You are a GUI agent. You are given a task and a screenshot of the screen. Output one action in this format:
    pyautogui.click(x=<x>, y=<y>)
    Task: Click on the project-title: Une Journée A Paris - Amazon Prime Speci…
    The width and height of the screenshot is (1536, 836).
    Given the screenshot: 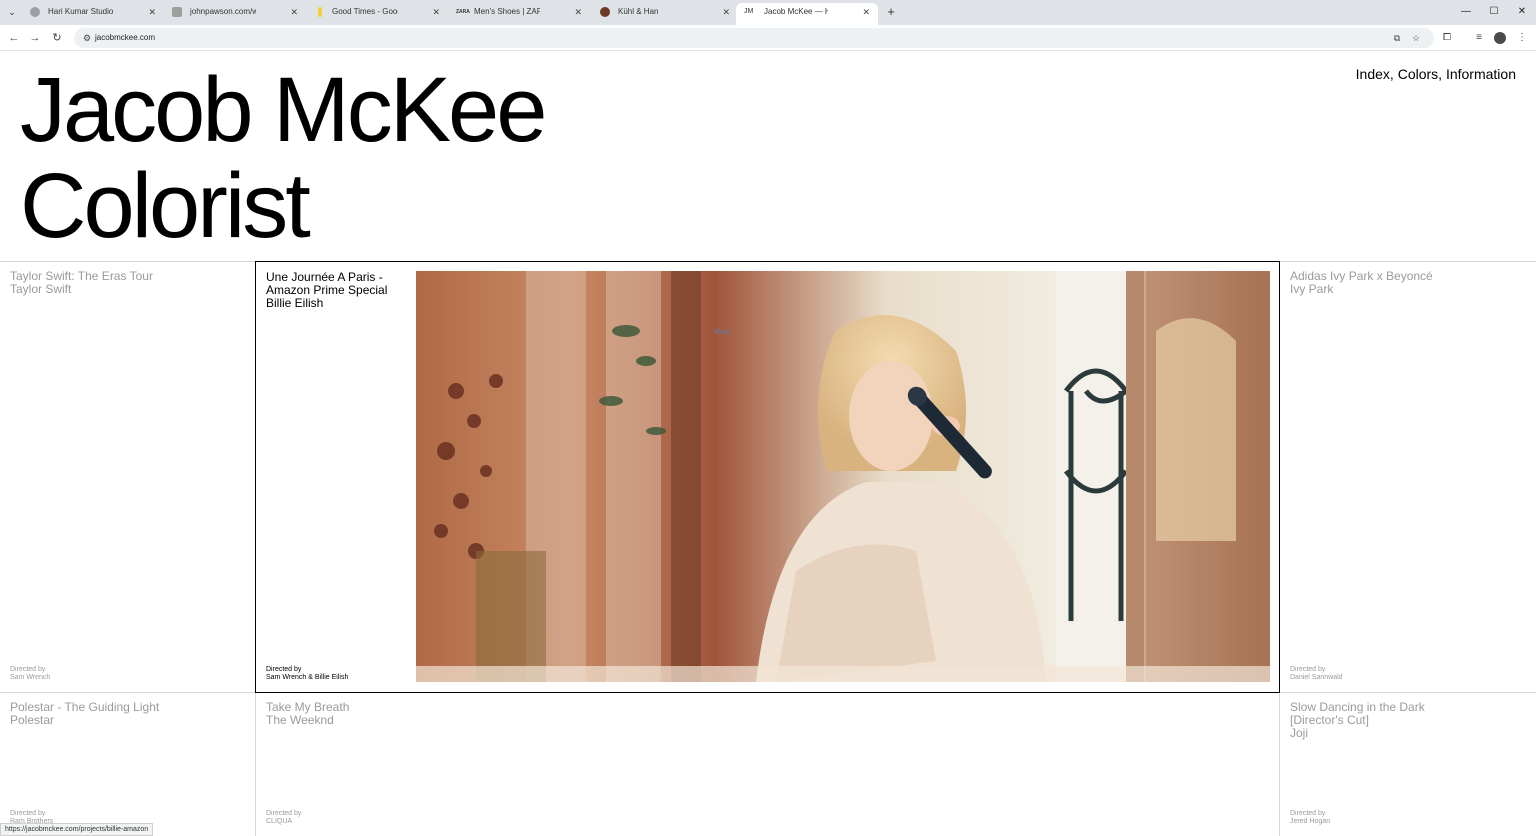 What is the action you would take?
    pyautogui.click(x=326, y=290)
    